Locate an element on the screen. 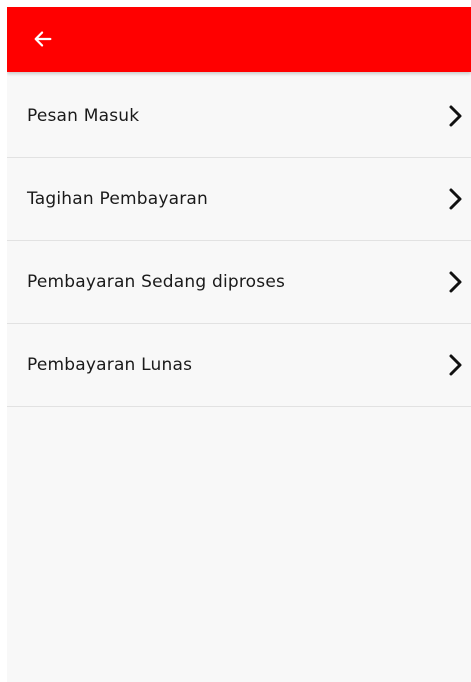 The width and height of the screenshot is (471, 682). menu-item-pembayaran-sedang-diproses: Pembayaran Sedang diproses is located at coordinates (239, 282).